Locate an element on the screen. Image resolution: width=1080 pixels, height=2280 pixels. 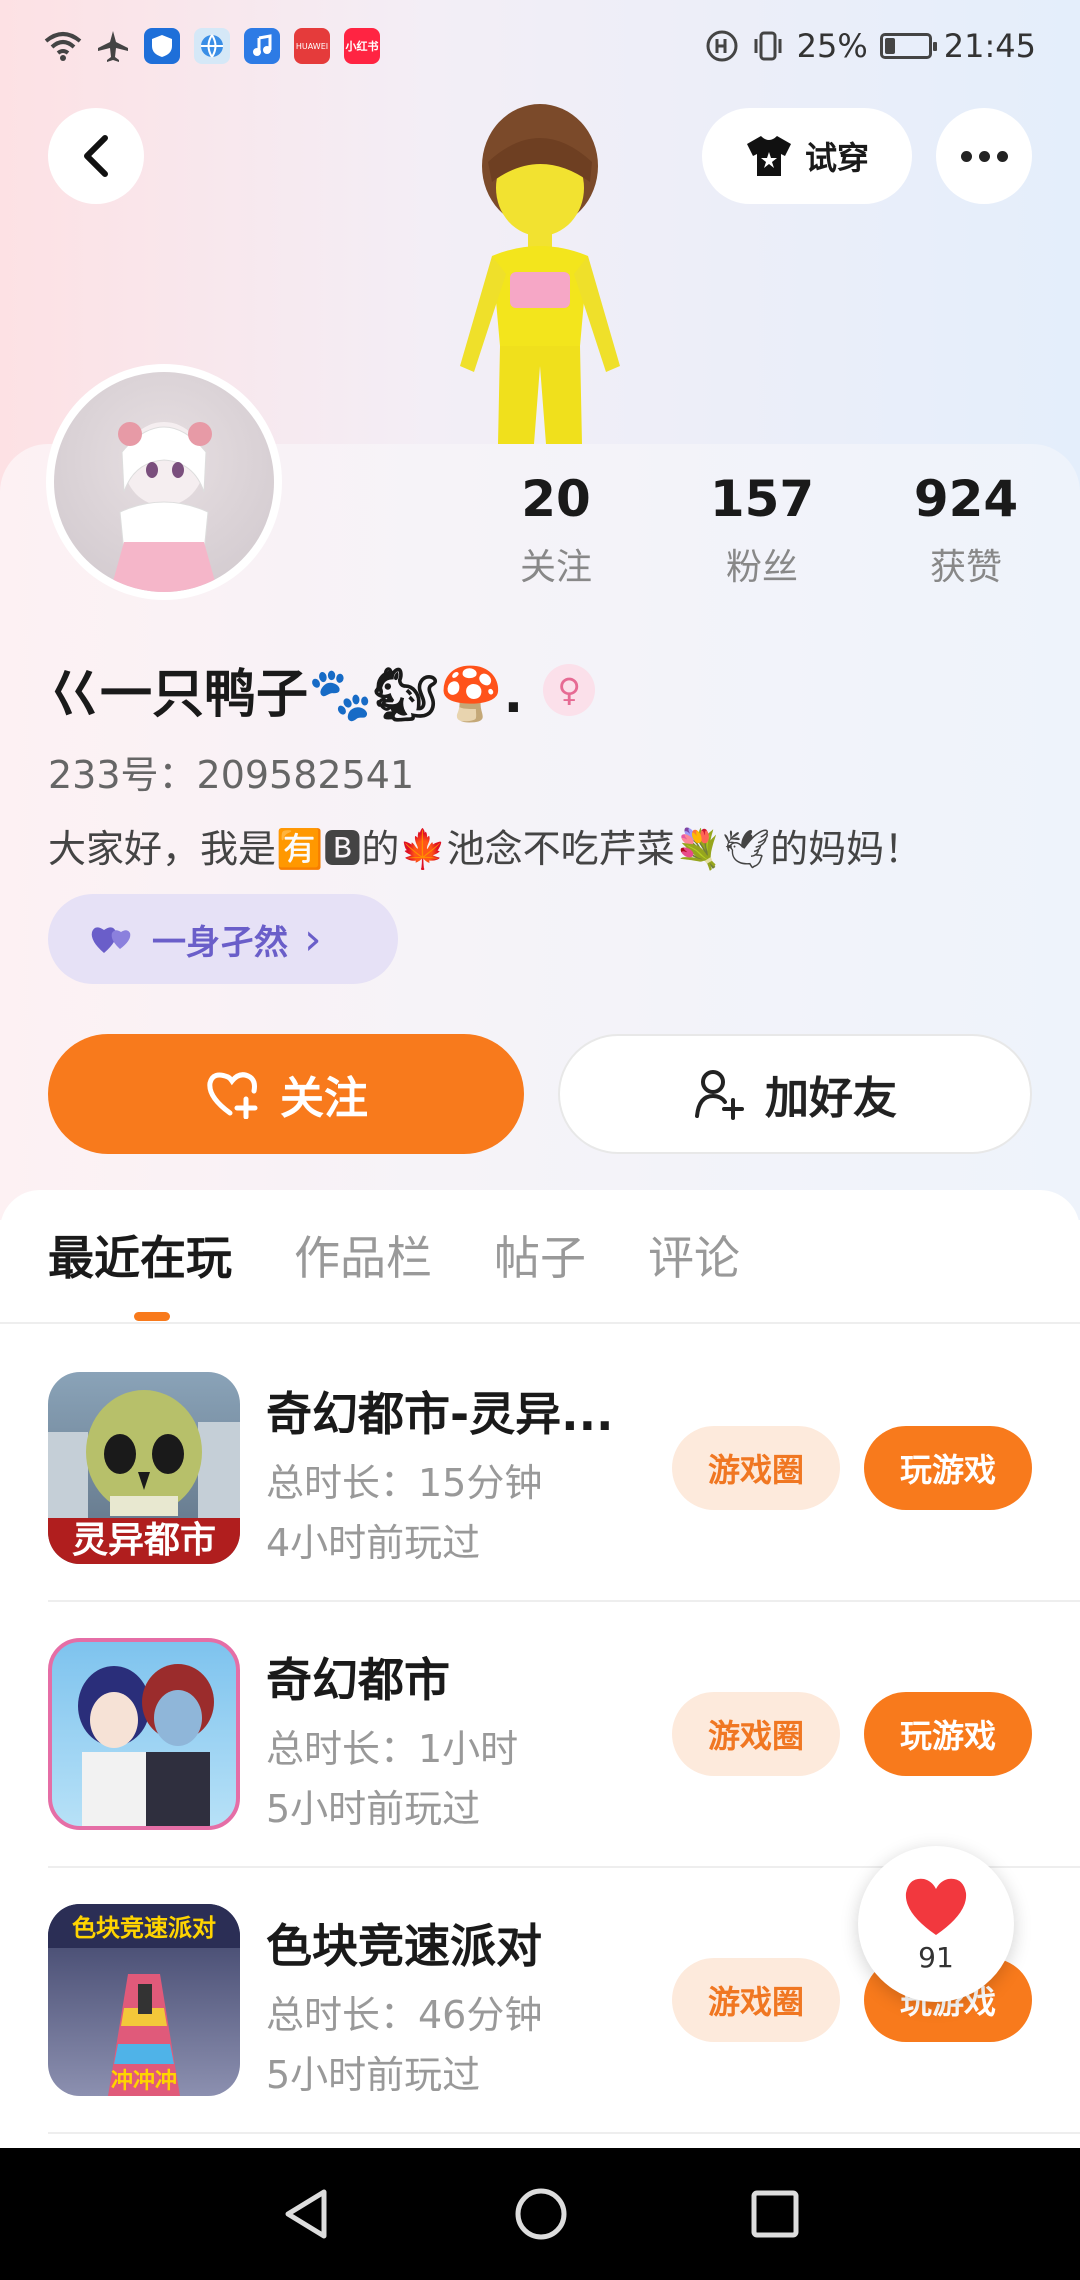
hd-call-icon is located at coordinates (722, 46).